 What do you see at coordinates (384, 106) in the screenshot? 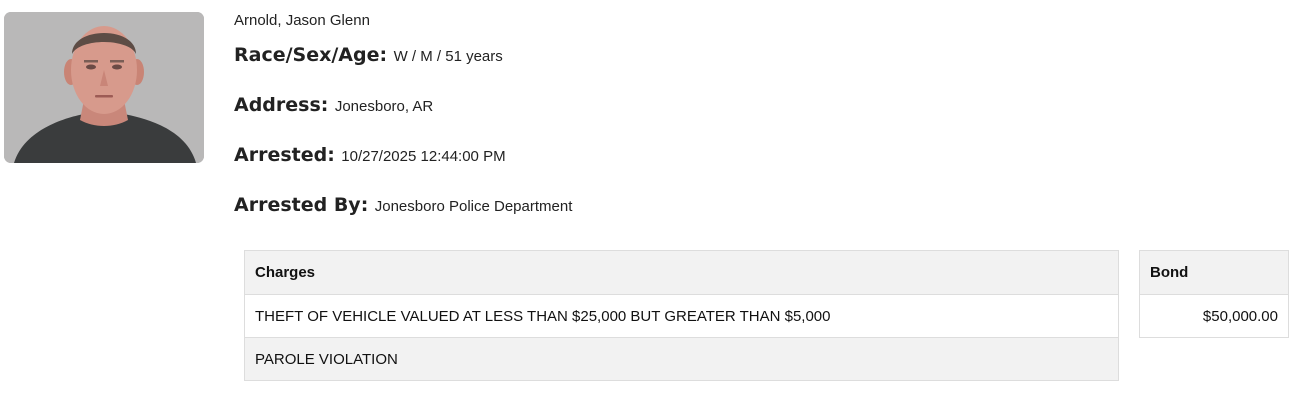
I see `address-value: Jonesboro, AR` at bounding box center [384, 106].